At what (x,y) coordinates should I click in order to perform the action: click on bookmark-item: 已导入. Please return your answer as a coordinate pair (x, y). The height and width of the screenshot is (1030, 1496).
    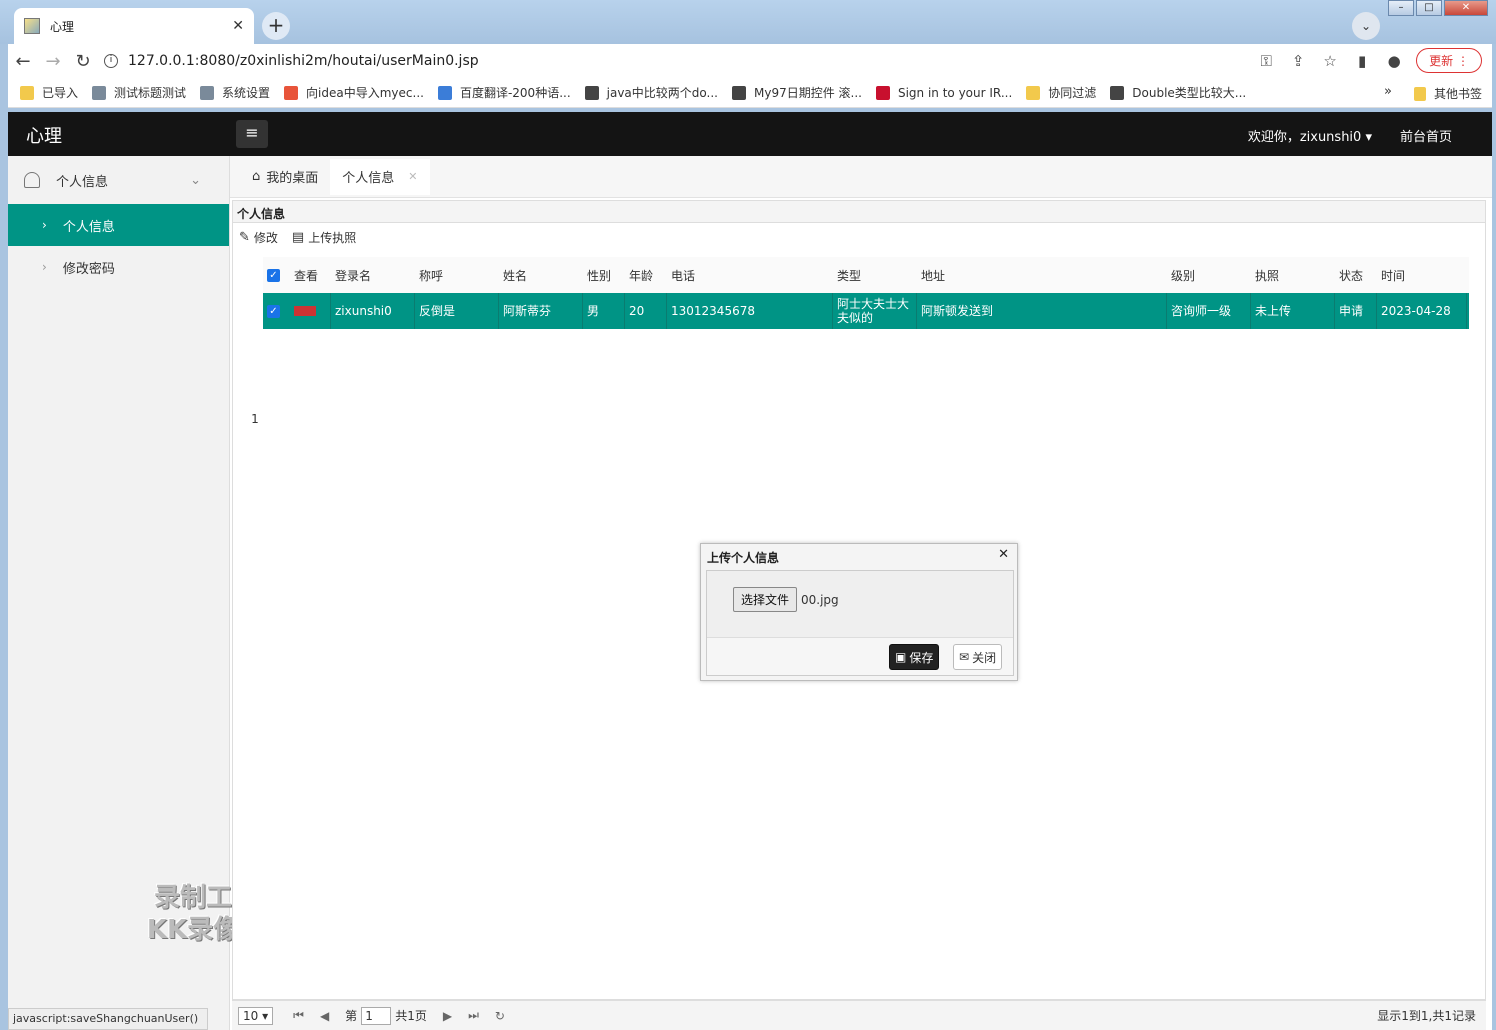
    Looking at the image, I should click on (49, 92).